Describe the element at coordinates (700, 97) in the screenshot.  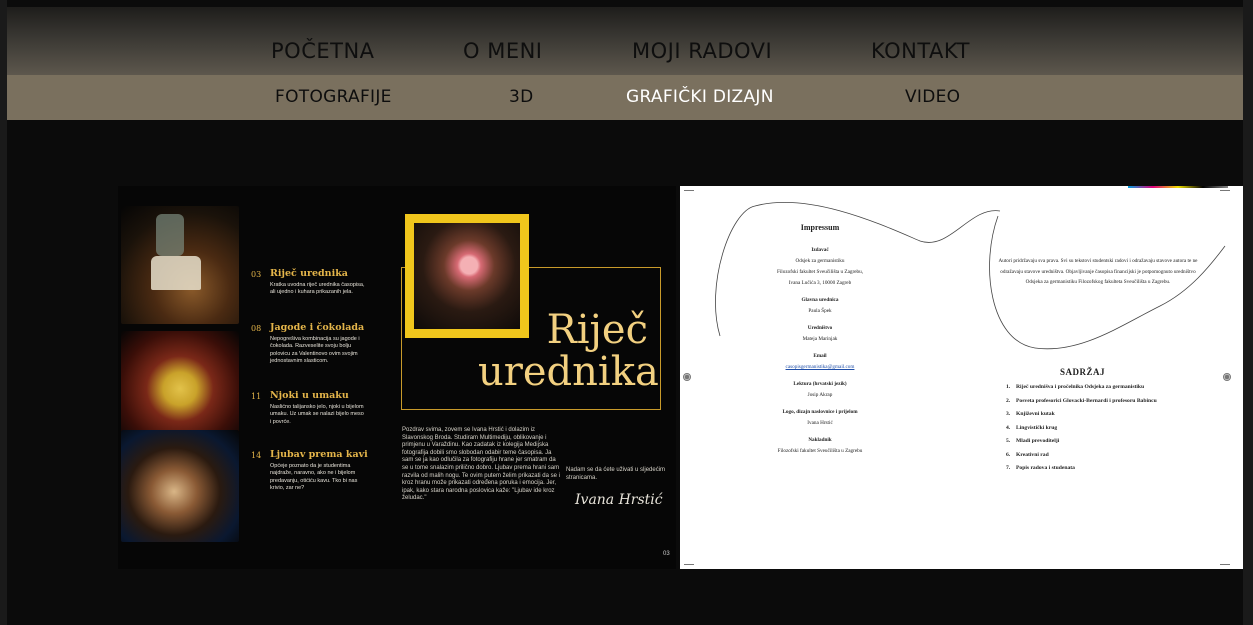
I see `subnav-graficki-dizajn: GRAFIČKI DIZAJN` at that location.